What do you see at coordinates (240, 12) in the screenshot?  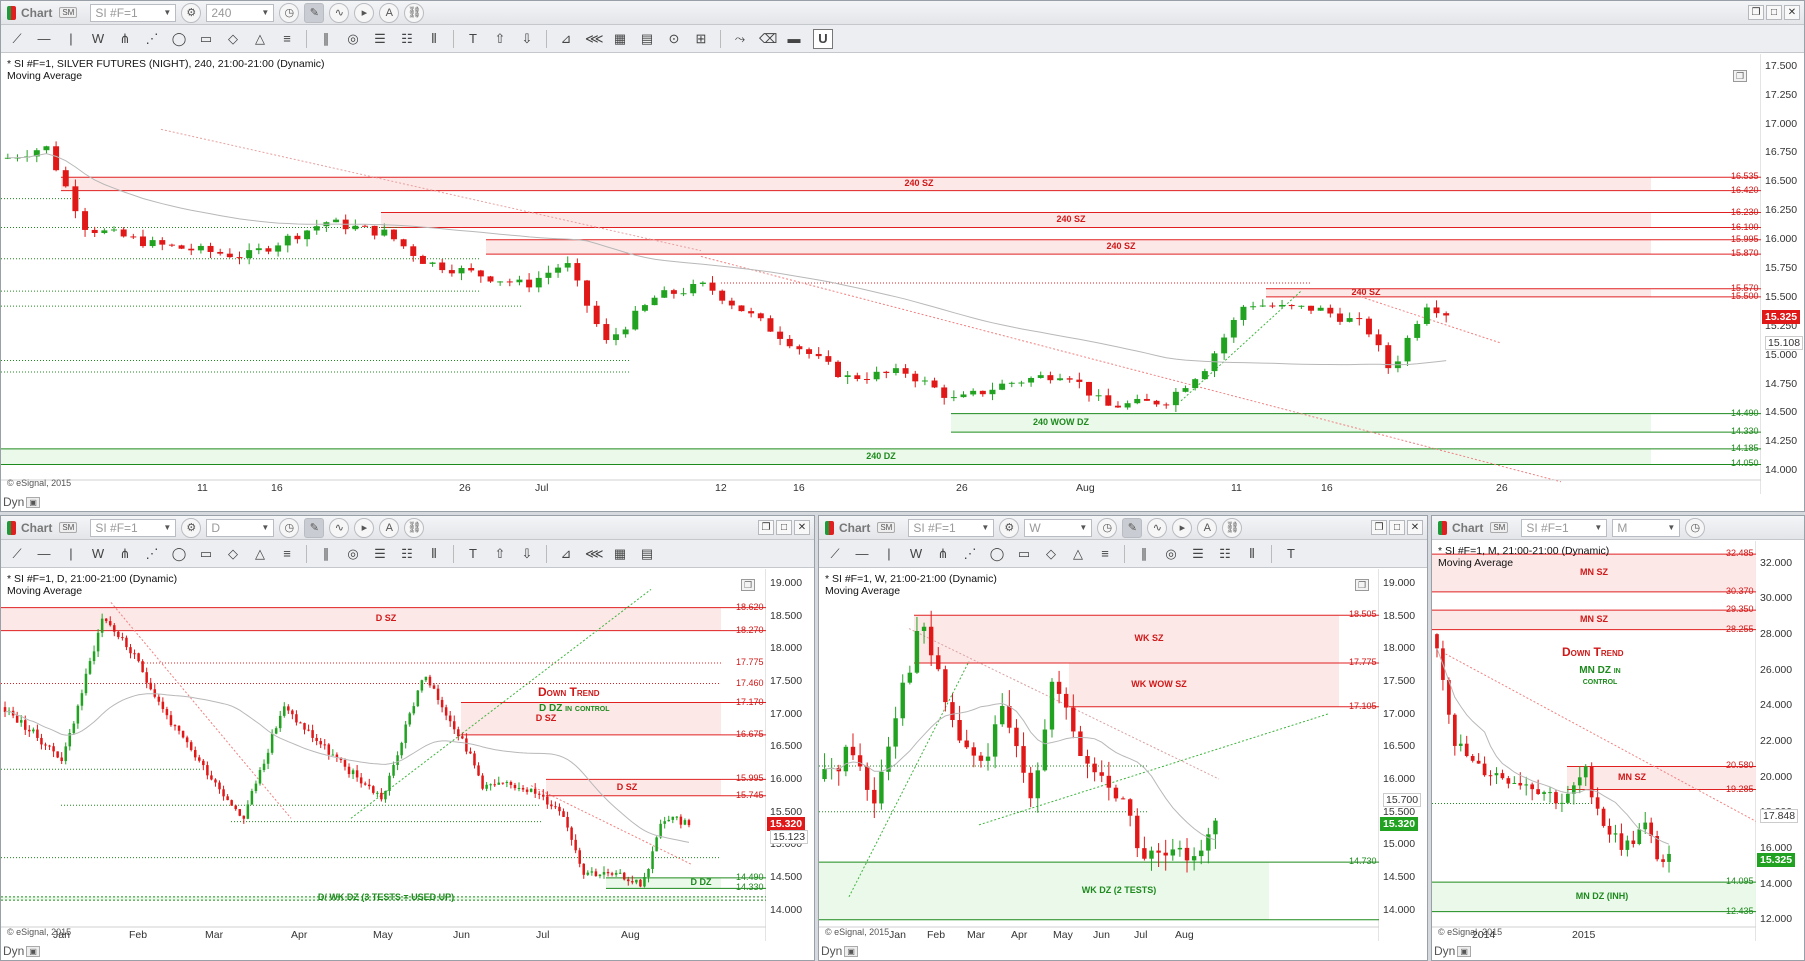 I see `interval-input: 240 ▼` at bounding box center [240, 12].